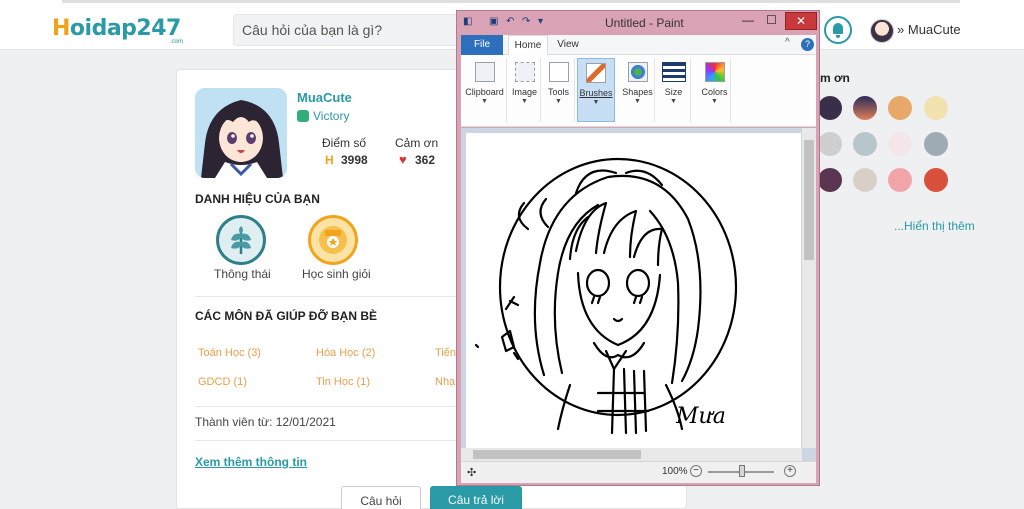 Image resolution: width=1024 pixels, height=509 pixels. Describe the element at coordinates (511, 21) in the screenshot. I see `undo-icon: ↶` at that location.